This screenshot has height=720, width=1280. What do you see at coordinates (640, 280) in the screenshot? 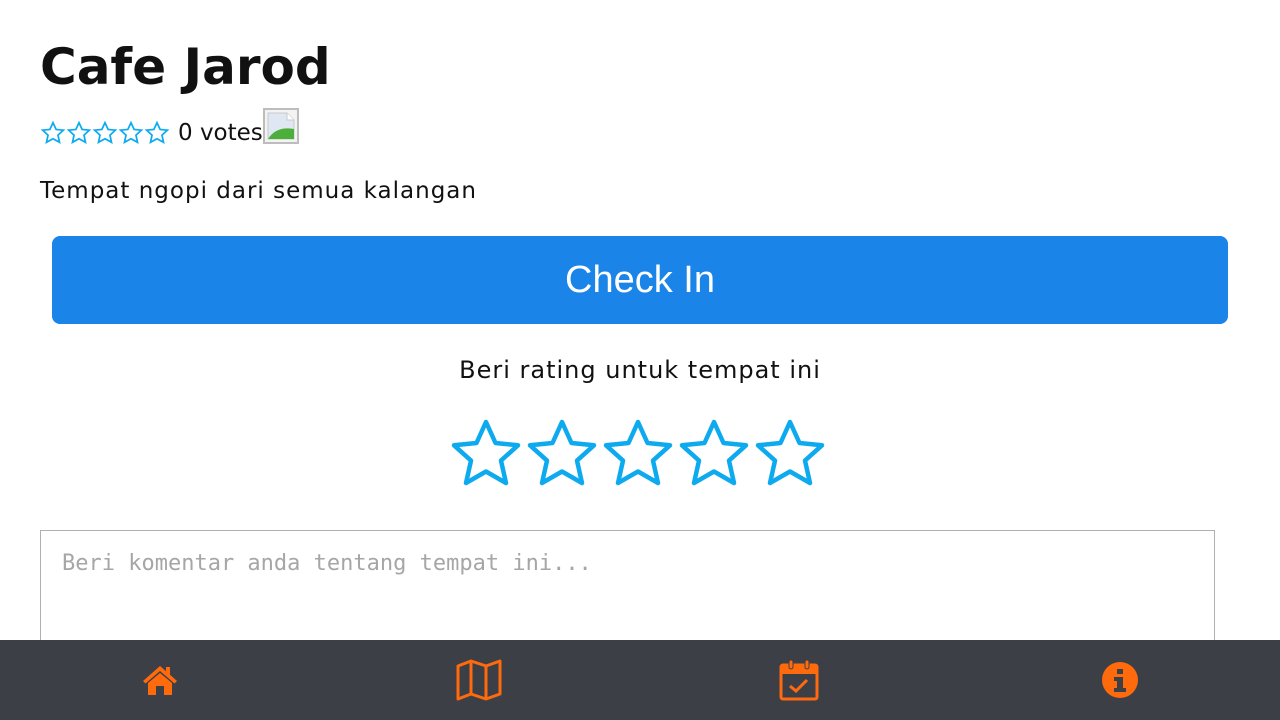
I see `check-in-button: Check In` at bounding box center [640, 280].